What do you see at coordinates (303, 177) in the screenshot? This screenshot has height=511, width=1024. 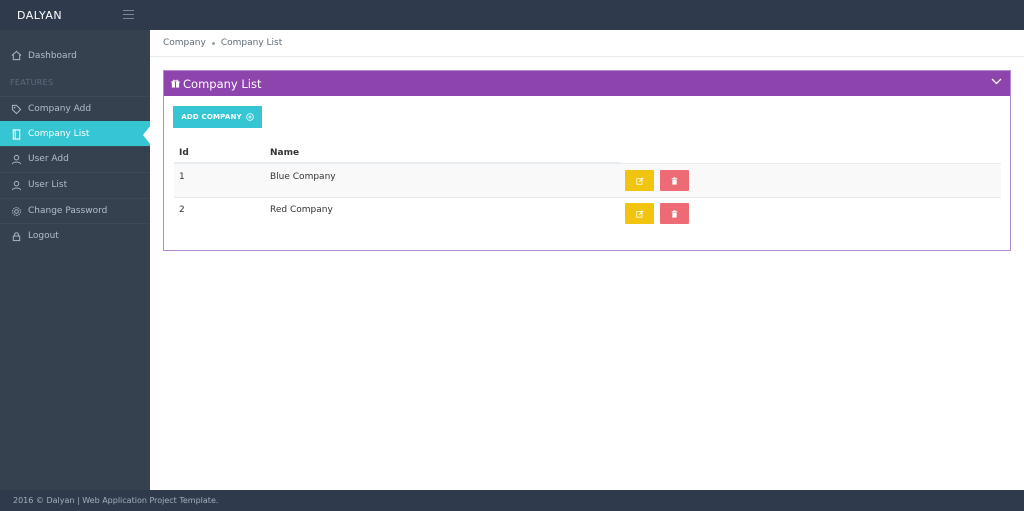 I see `cell-name: Blue Company` at bounding box center [303, 177].